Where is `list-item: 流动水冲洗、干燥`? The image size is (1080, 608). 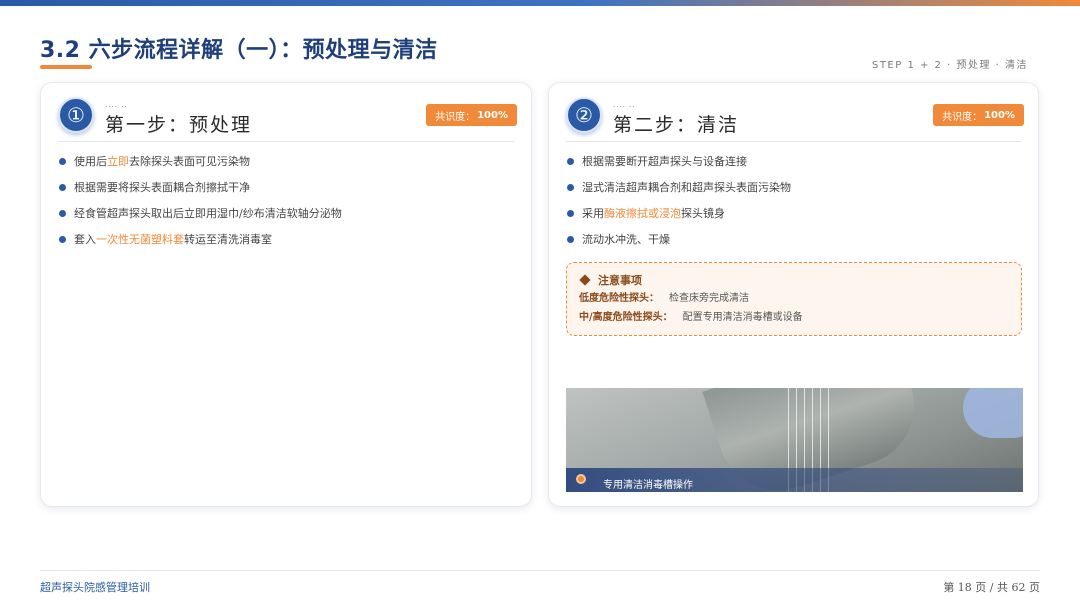 list-item: 流动水冲洗、干燥 is located at coordinates (793, 244).